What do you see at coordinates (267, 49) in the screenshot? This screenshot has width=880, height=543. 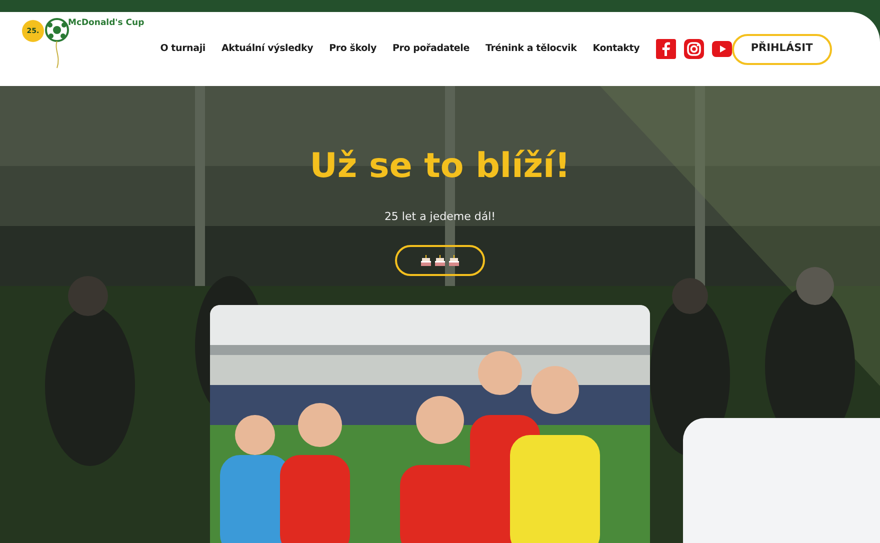 I see `nav-link: Aktuální výsledky` at bounding box center [267, 49].